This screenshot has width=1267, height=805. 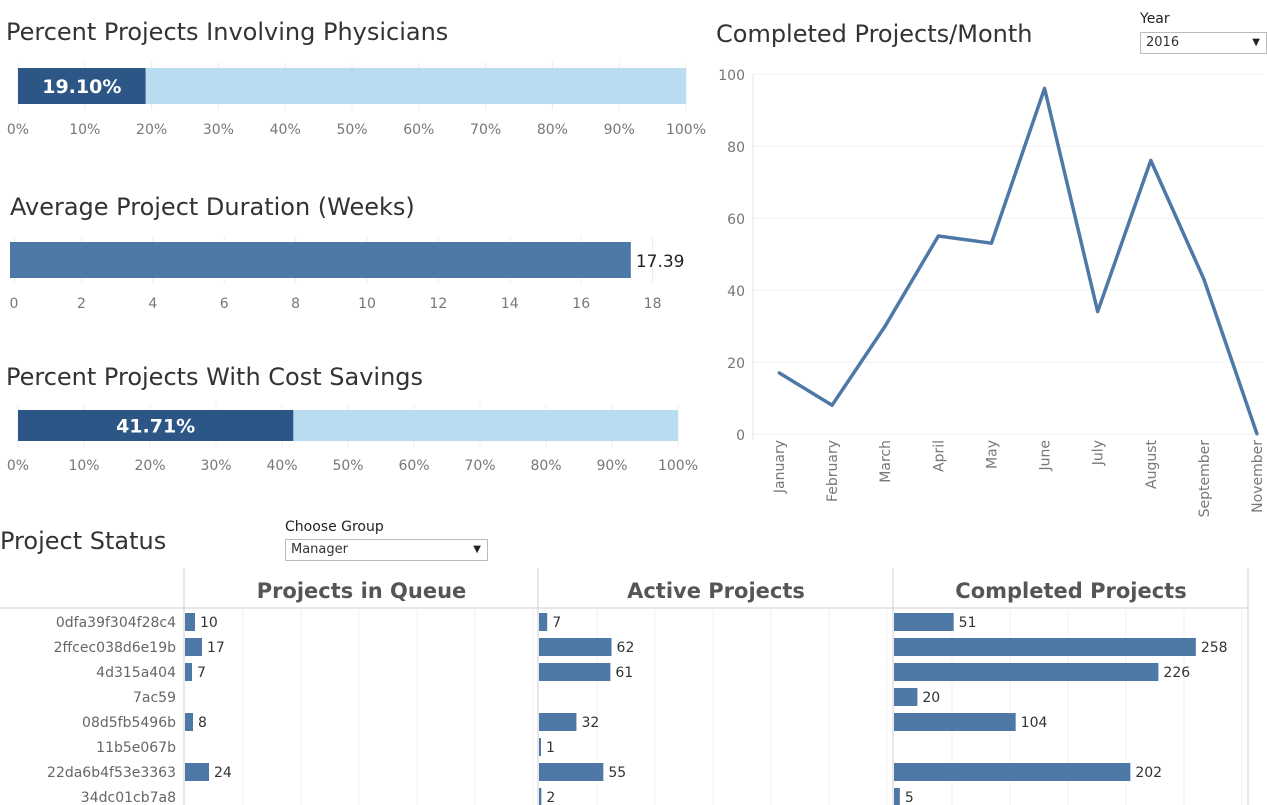 What do you see at coordinates (281, 466) in the screenshot?
I see `cost-savings-tick-label: 40%` at bounding box center [281, 466].